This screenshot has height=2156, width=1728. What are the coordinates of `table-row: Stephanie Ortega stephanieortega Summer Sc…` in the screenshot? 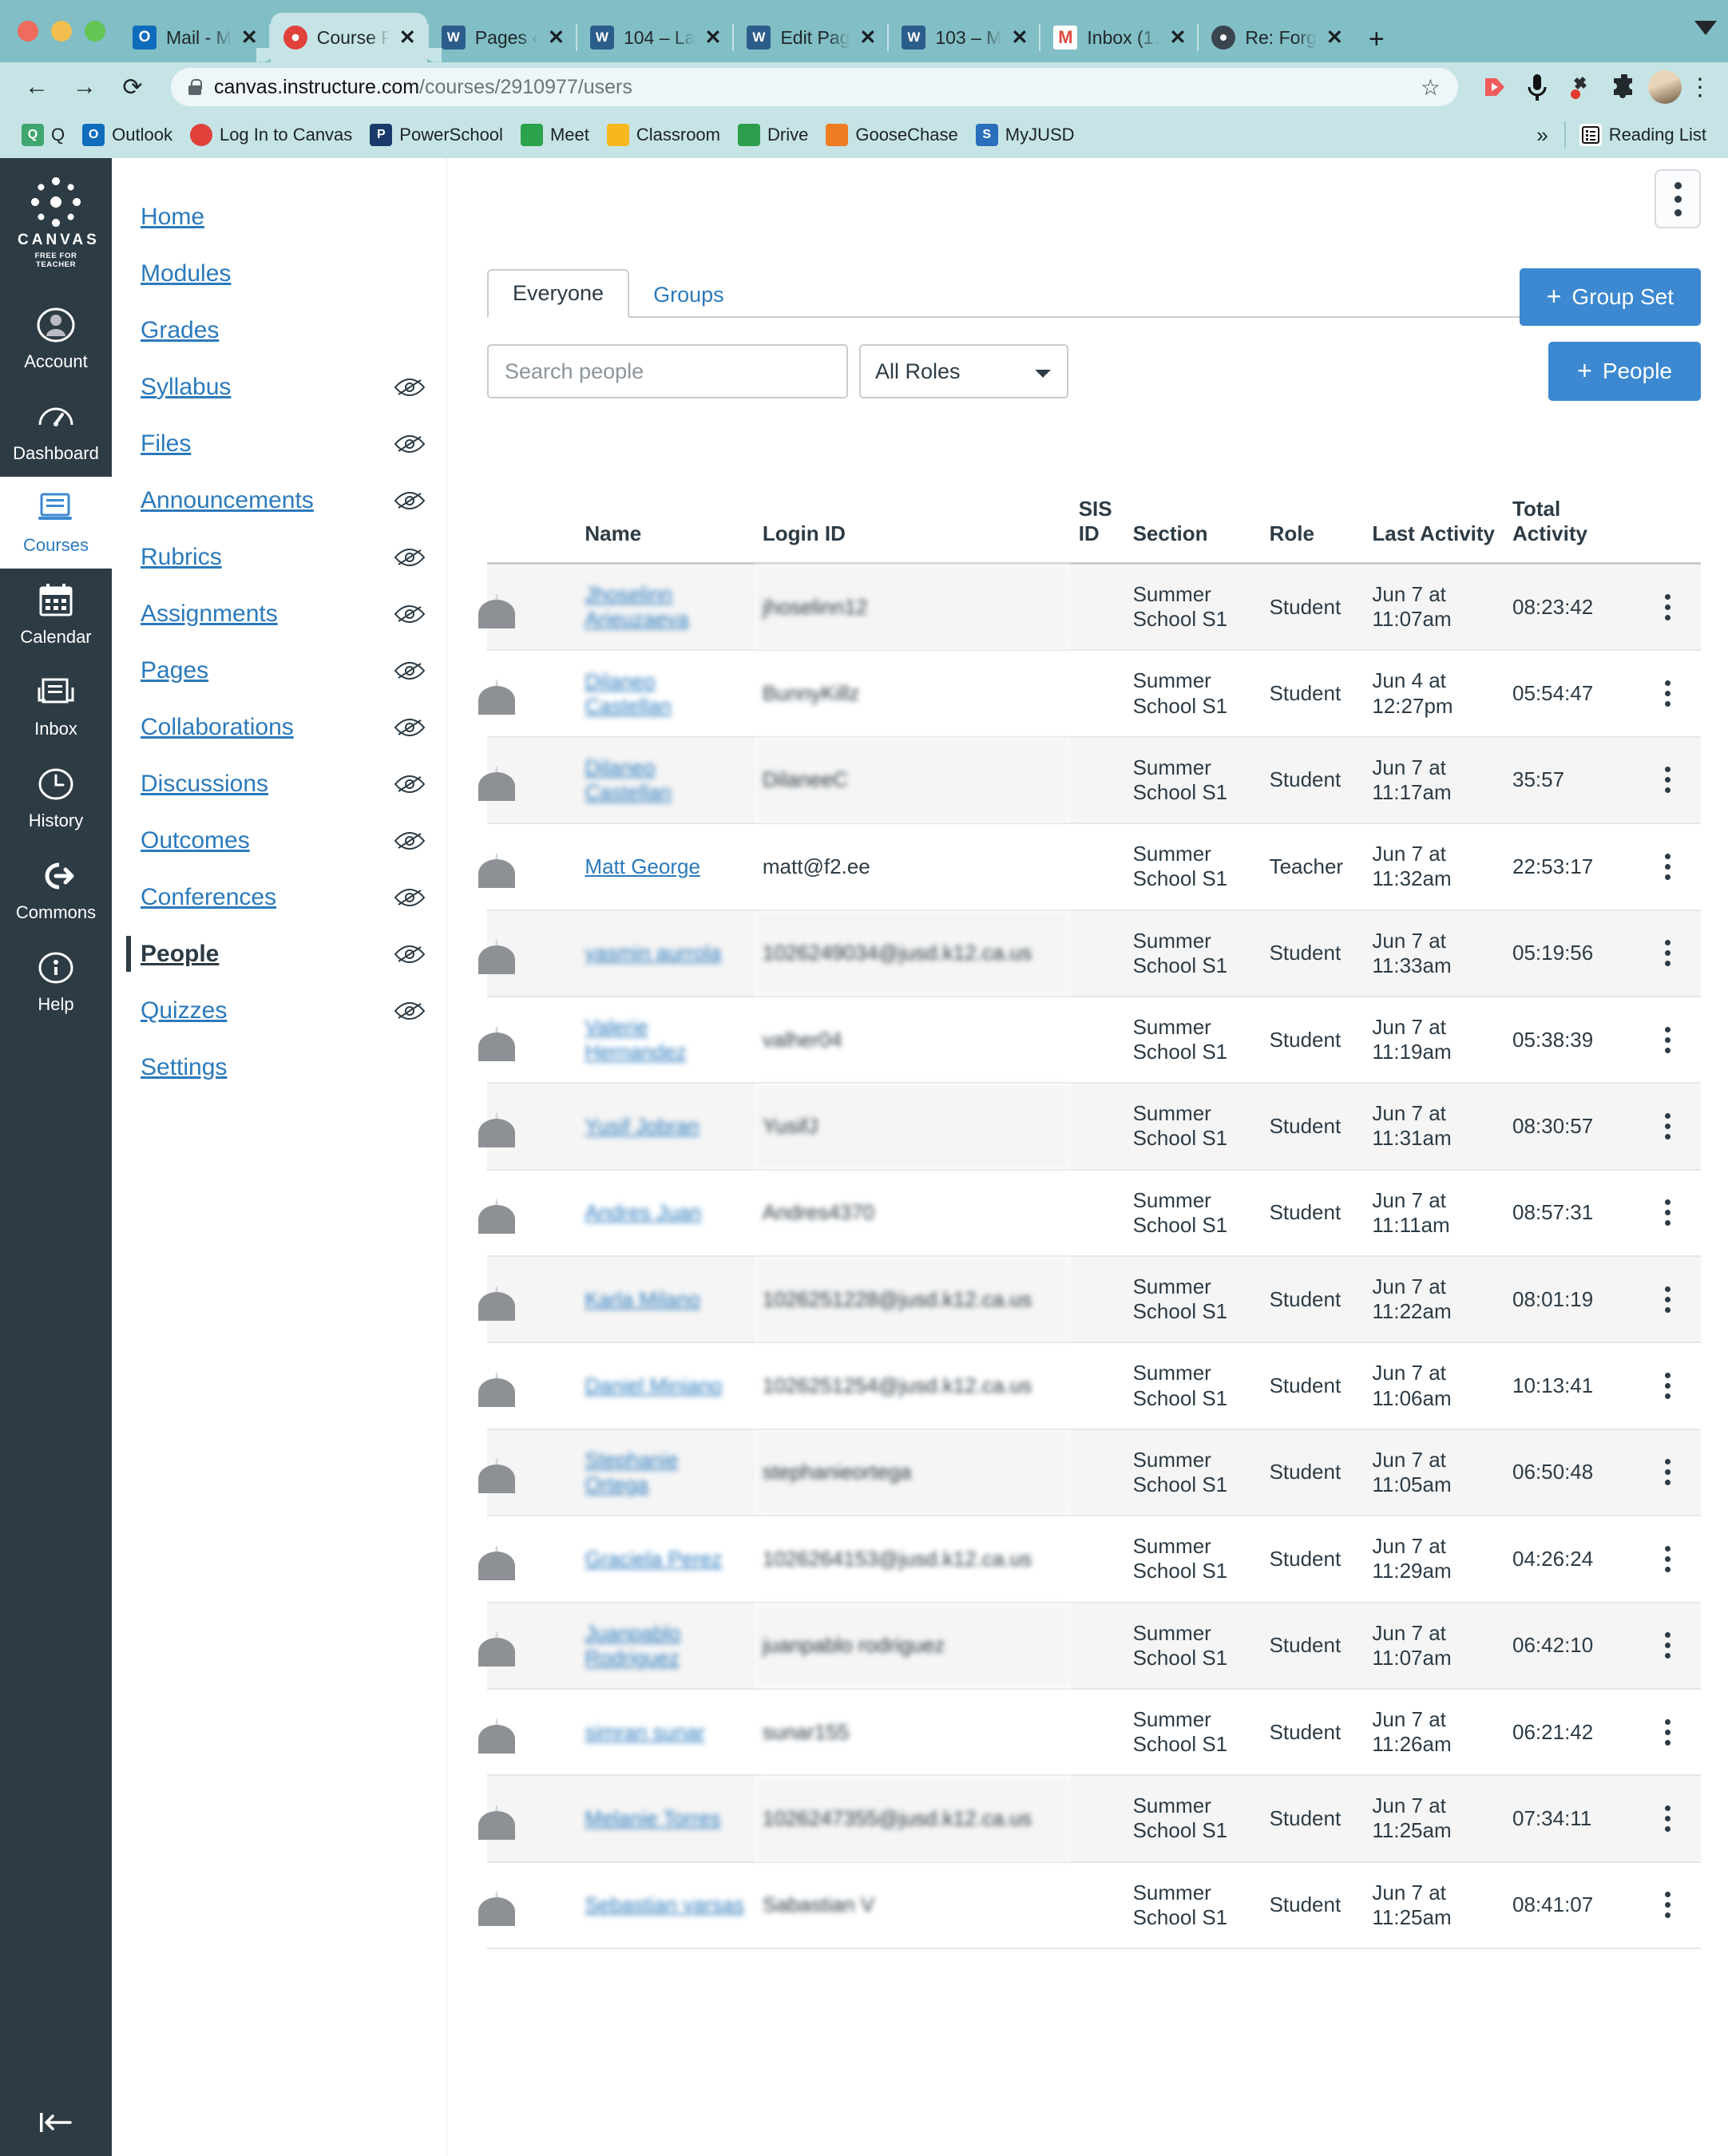 It's located at (1094, 1473).